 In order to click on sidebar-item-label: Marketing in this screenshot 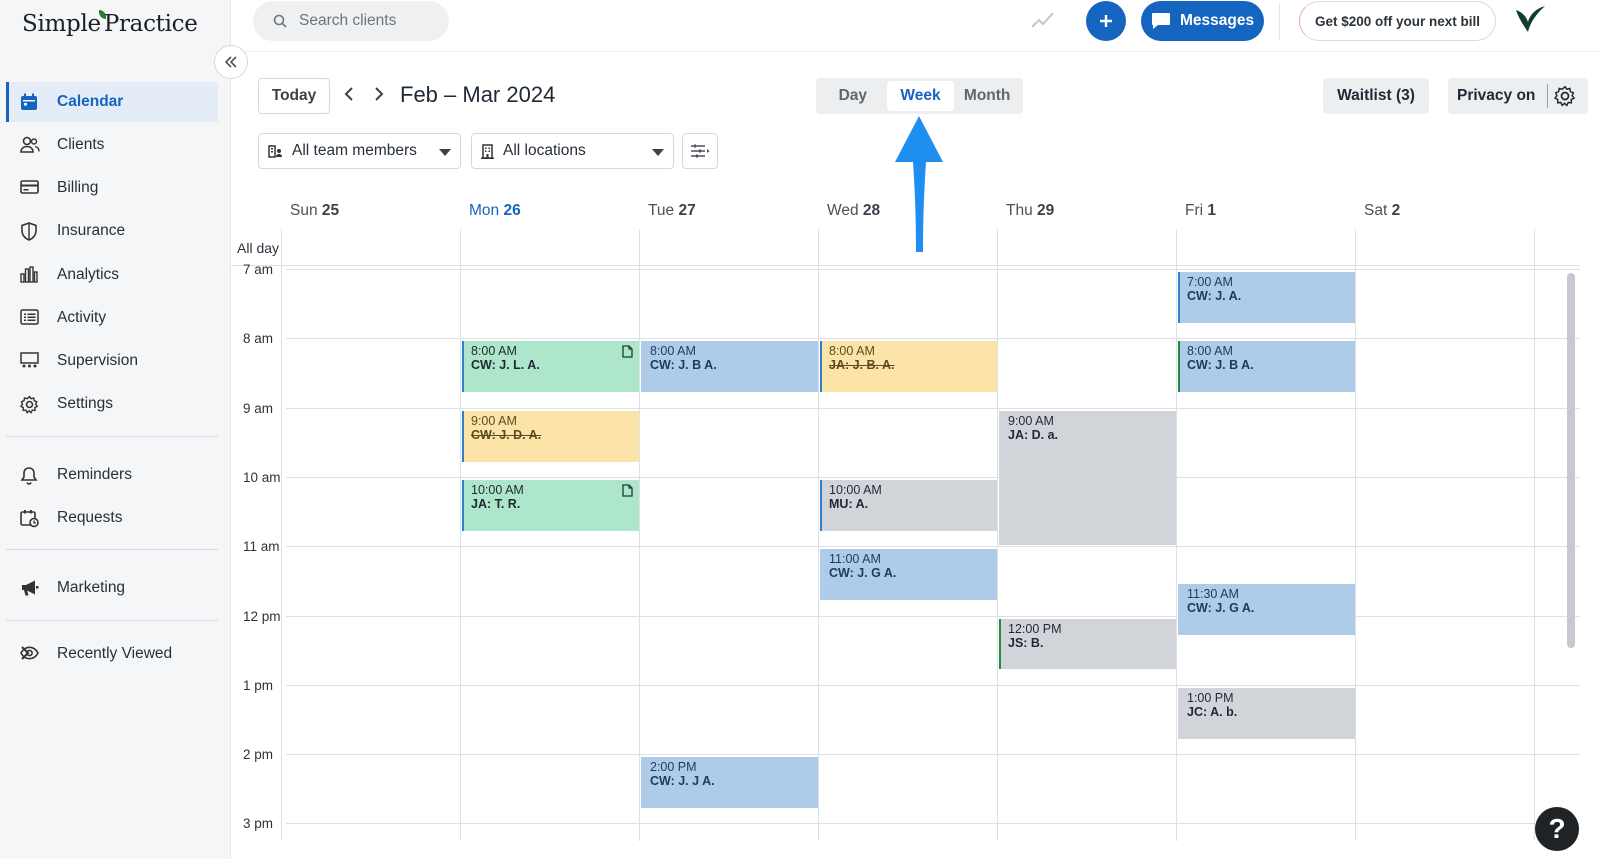, I will do `click(91, 587)`.